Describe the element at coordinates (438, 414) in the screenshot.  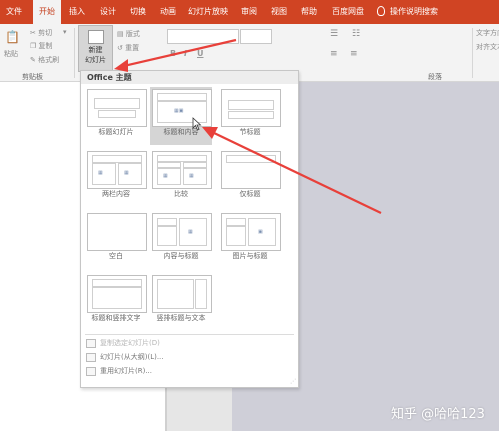
I see `watermark: 知乎 @哈哈123` at that location.